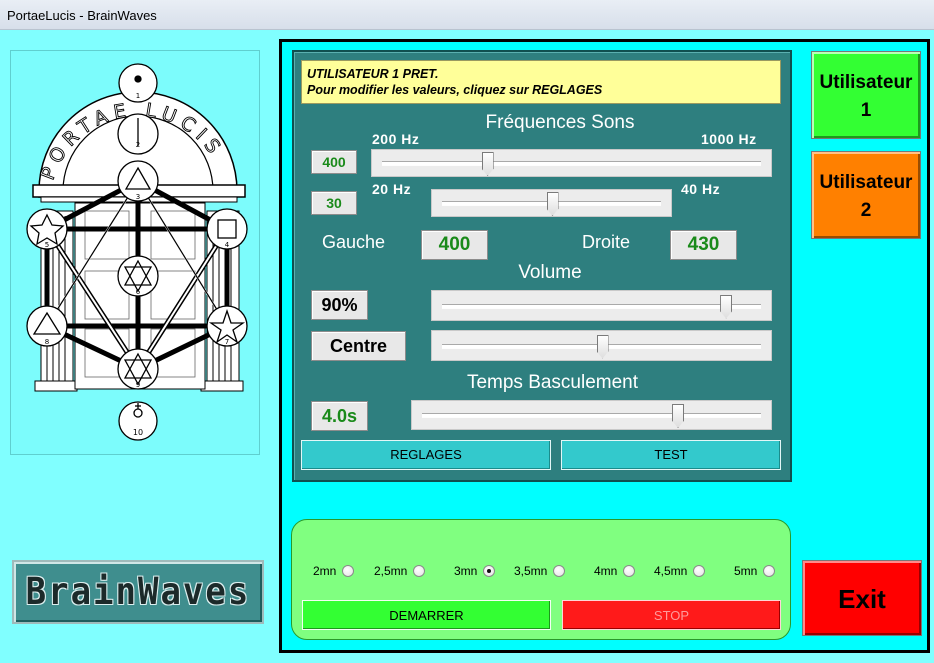 The height and width of the screenshot is (663, 934). Describe the element at coordinates (552, 382) in the screenshot. I see `switch-time-title: Temps Basculement` at that location.